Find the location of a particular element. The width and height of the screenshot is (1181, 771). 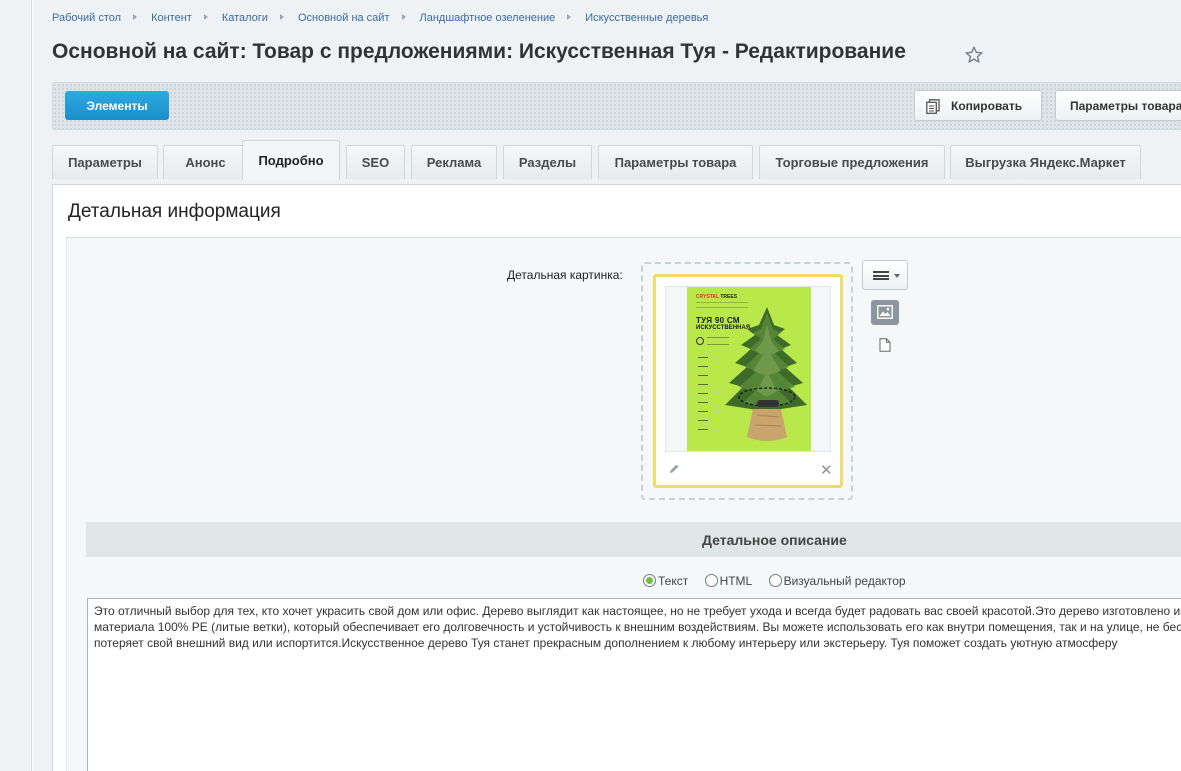

detail-picture-label: Детальная картинка: is located at coordinates (565, 275).